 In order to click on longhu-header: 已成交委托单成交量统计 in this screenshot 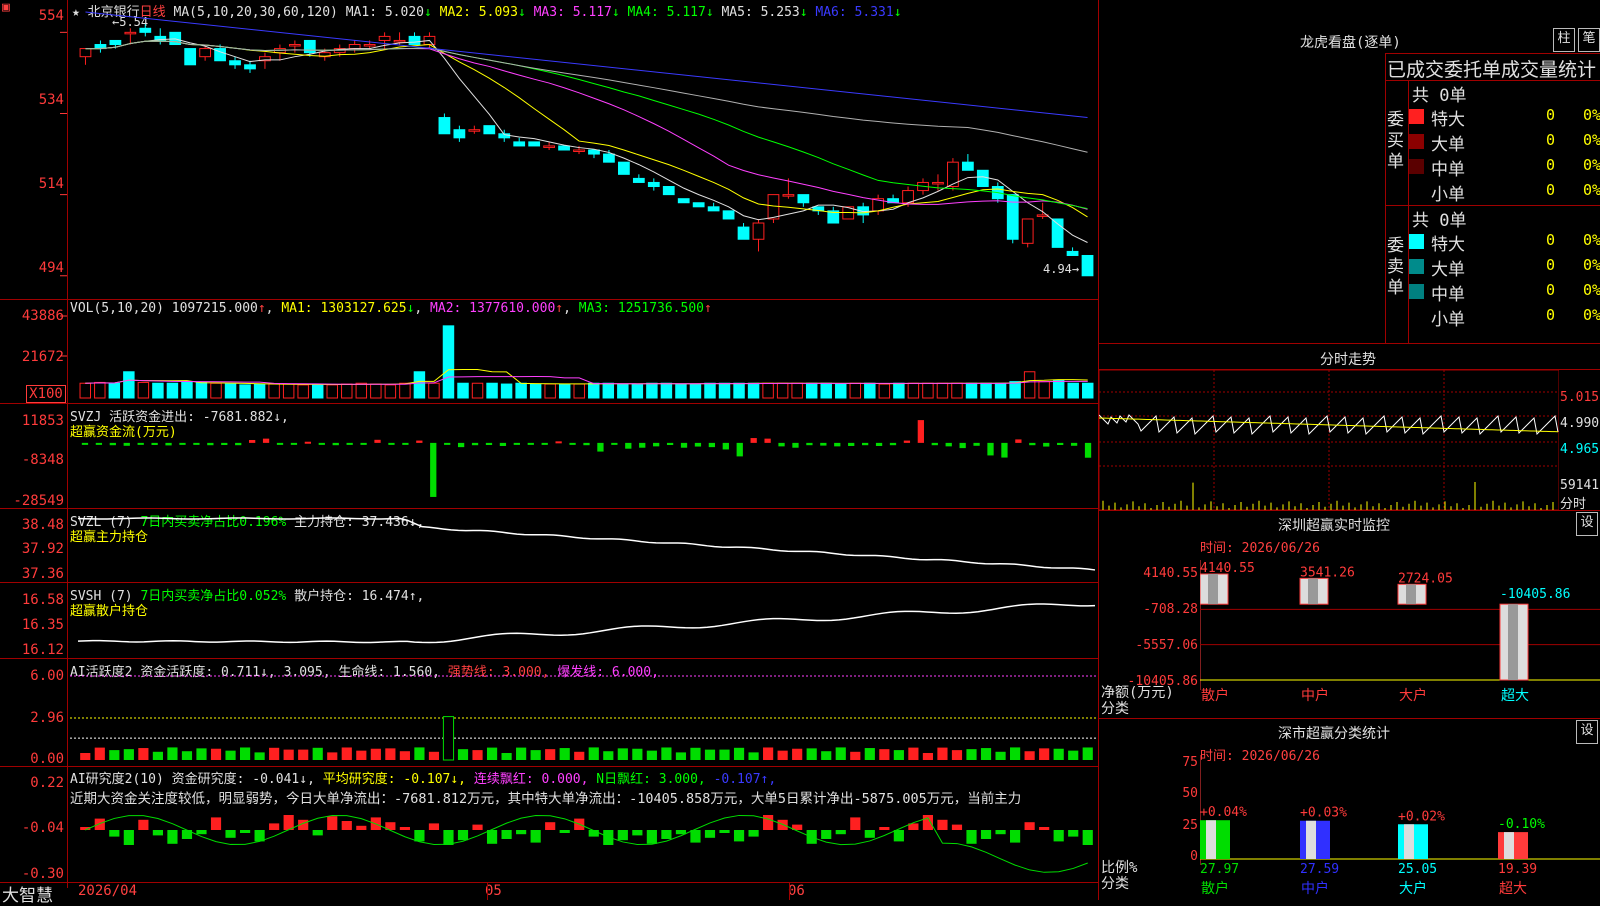, I will do `click(1492, 70)`.